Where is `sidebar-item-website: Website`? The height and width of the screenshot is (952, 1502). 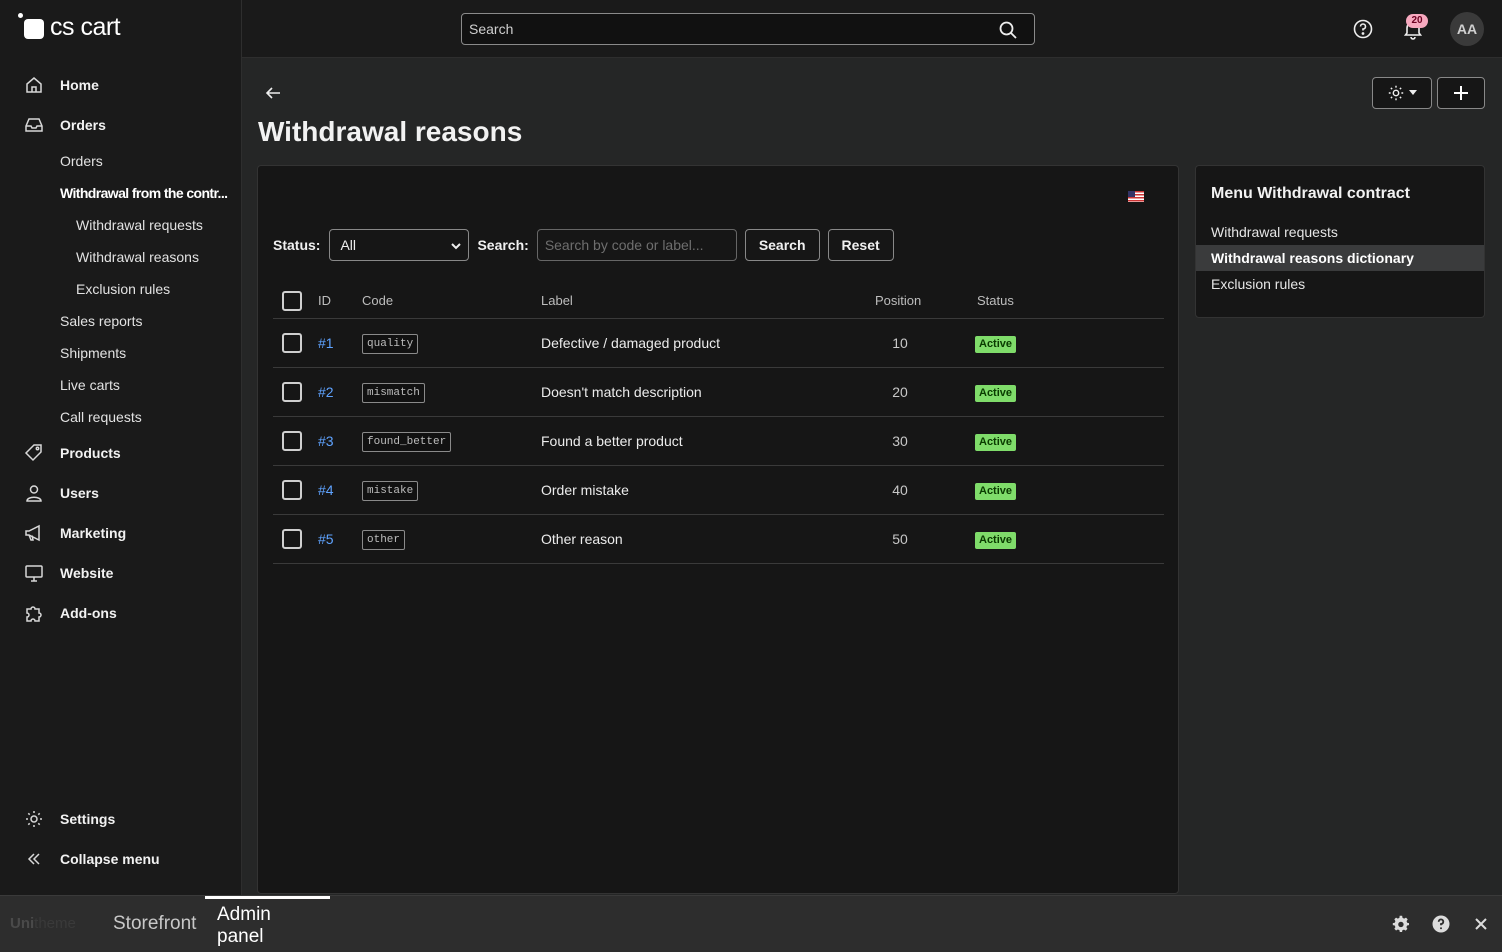 sidebar-item-website: Website is located at coordinates (121, 573).